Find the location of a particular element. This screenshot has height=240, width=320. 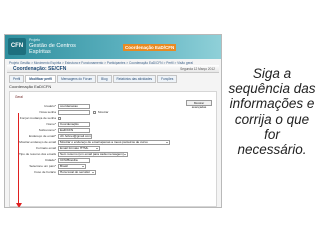

section-label: Geral is located at coordinates (19, 97).